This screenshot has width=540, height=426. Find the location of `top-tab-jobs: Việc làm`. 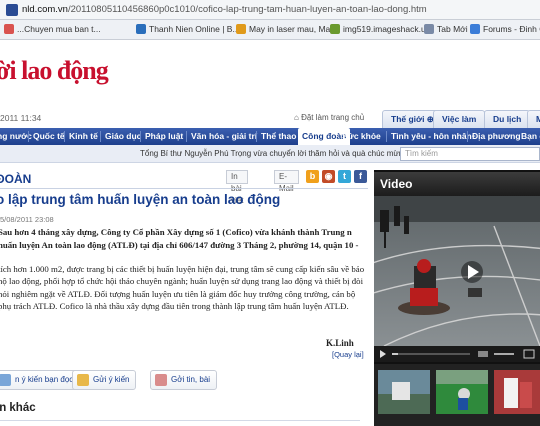

top-tab-jobs: Việc làm is located at coordinates (459, 119).